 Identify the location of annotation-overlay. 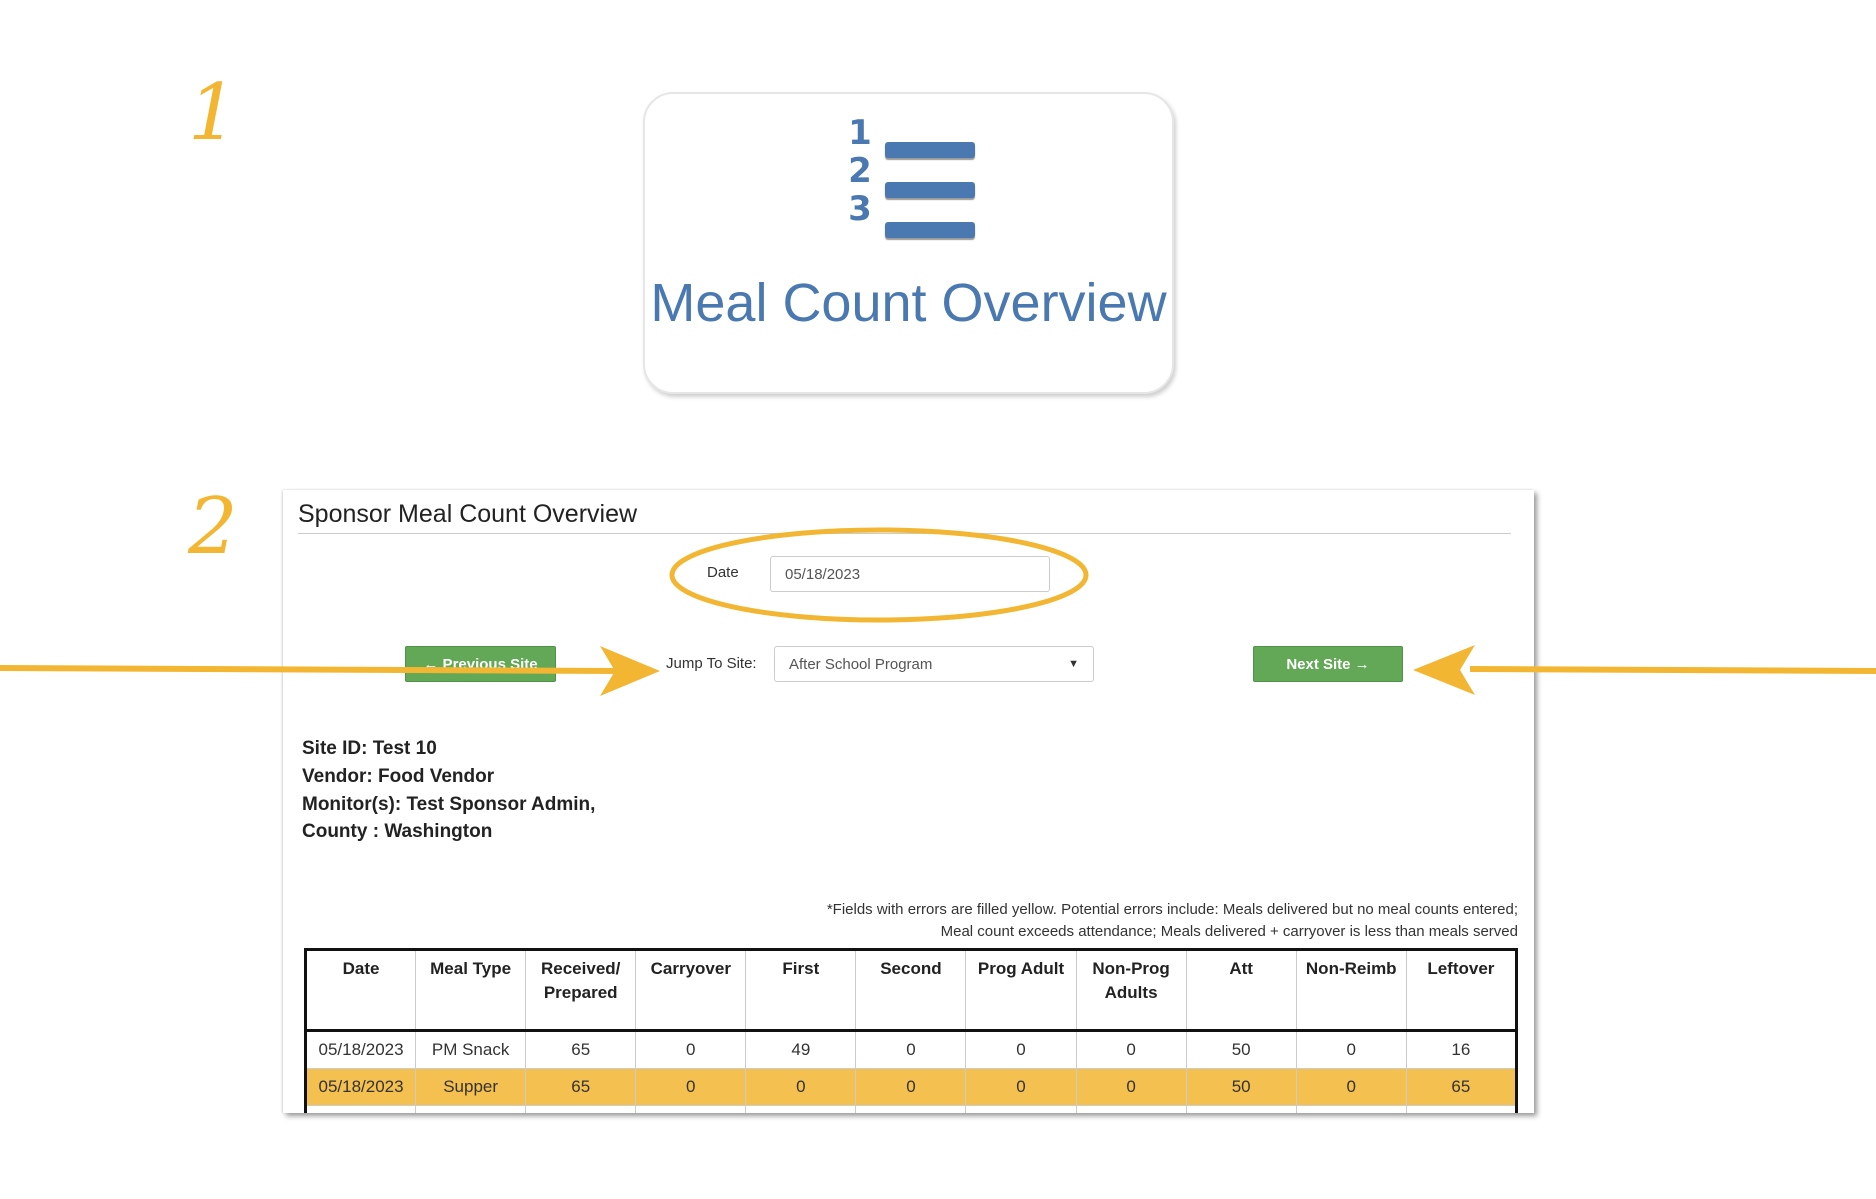
(938, 611).